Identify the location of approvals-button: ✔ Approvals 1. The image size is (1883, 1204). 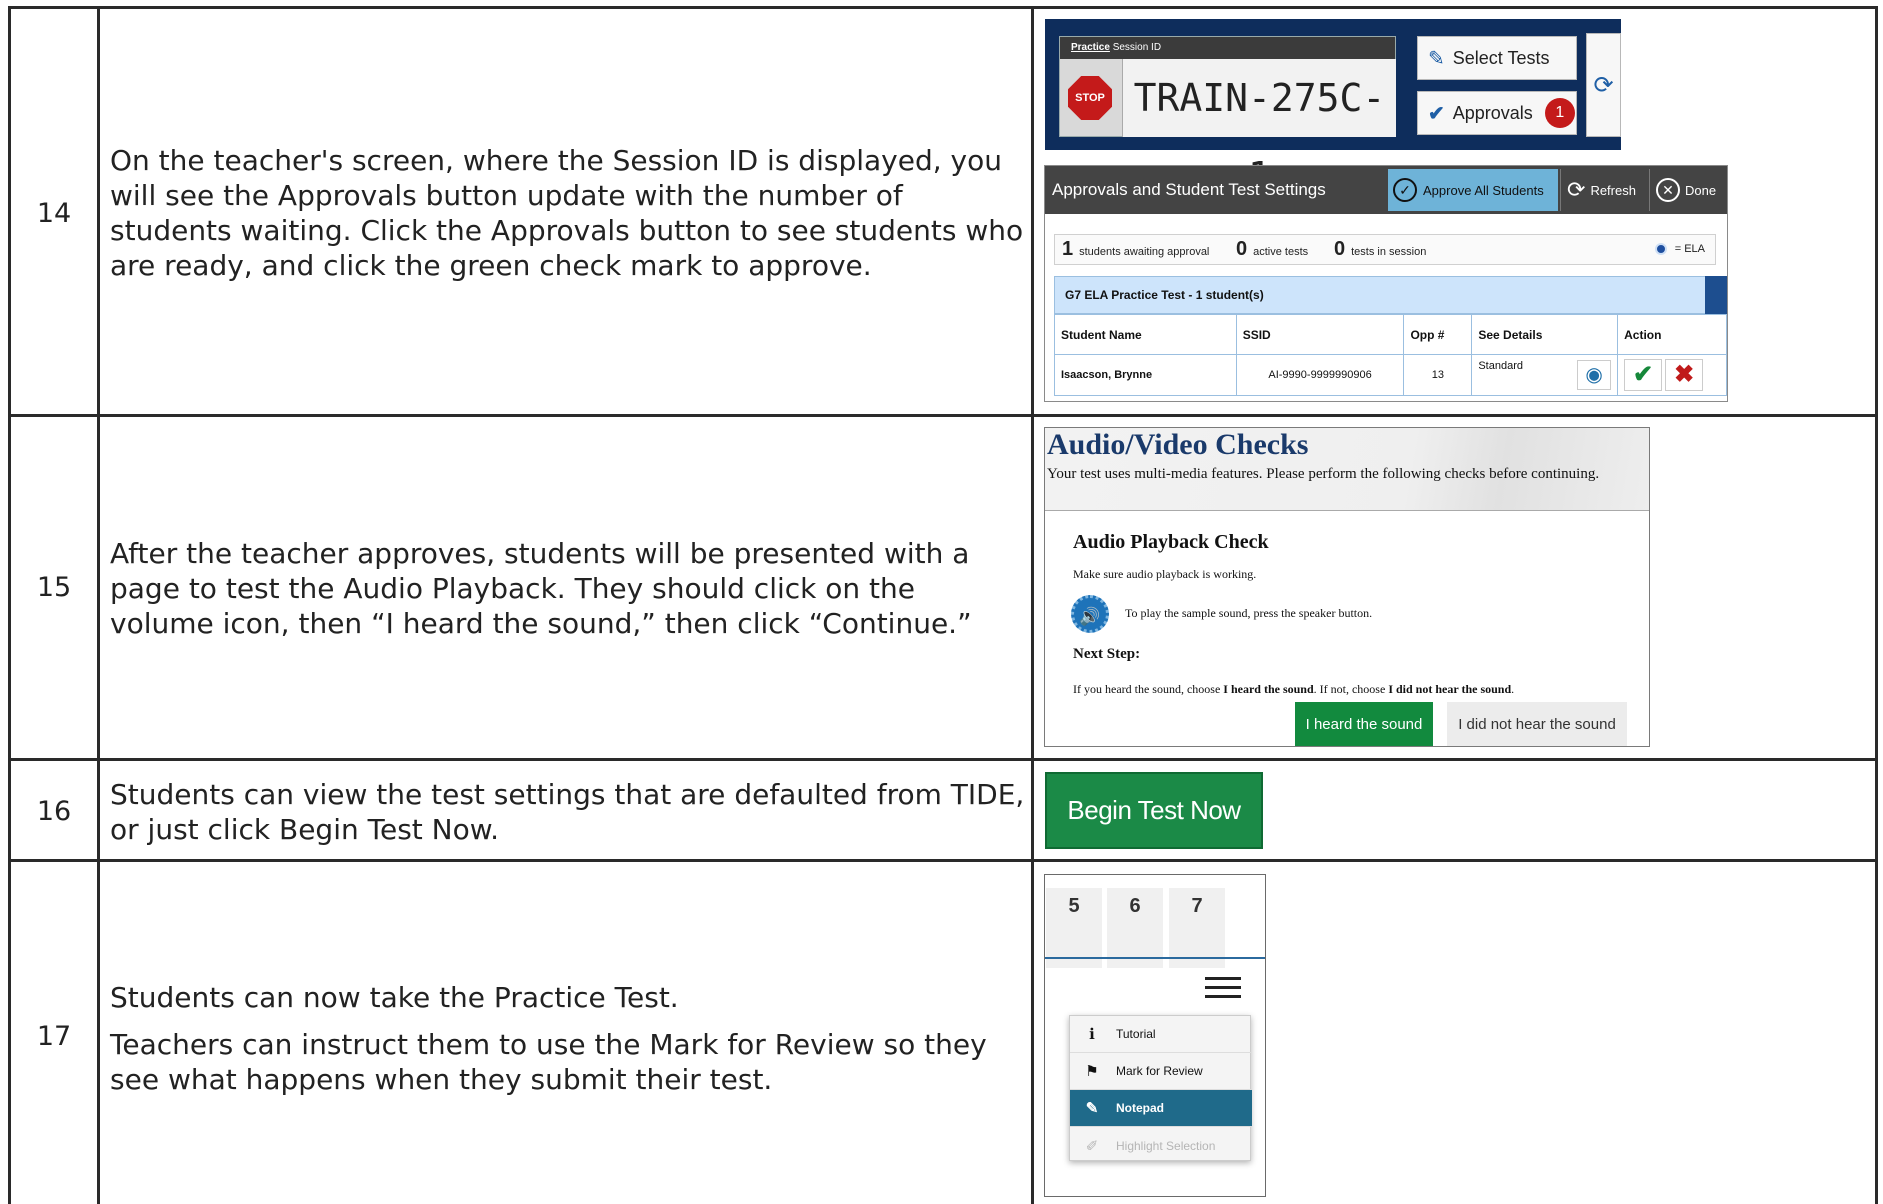
(1497, 113).